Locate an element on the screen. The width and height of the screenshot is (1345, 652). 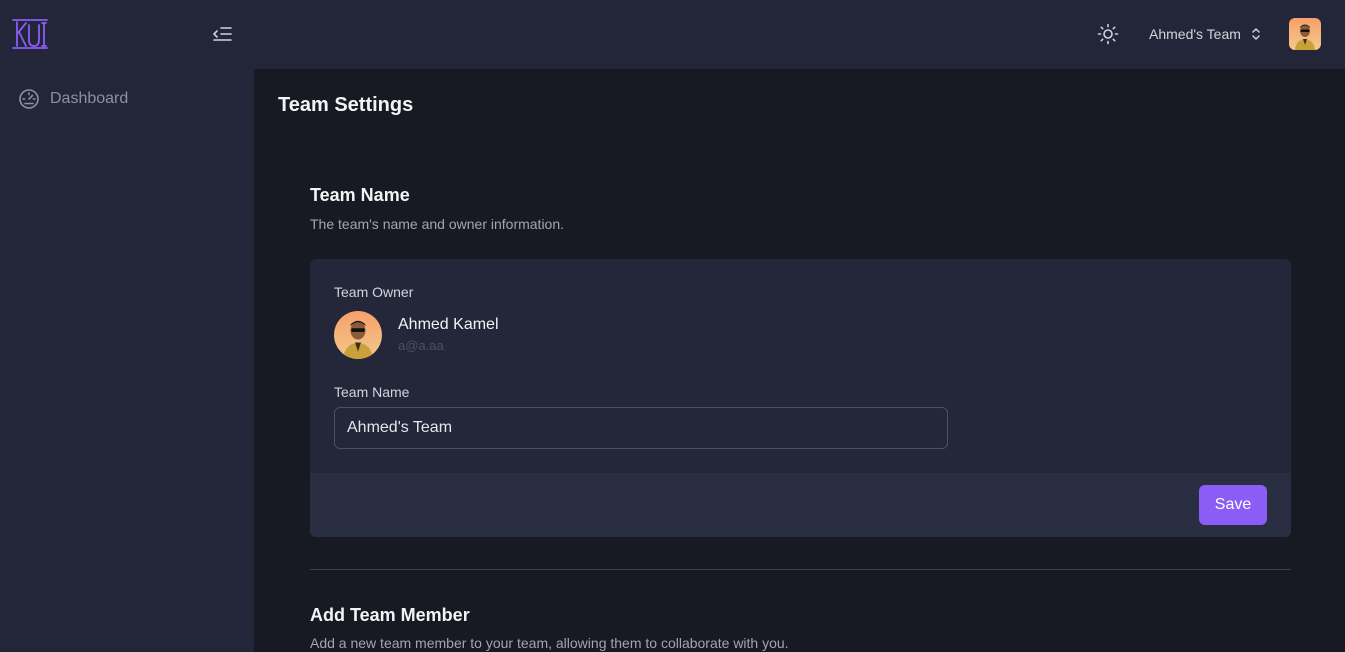
theme-toggle-button is located at coordinates (1108, 34).